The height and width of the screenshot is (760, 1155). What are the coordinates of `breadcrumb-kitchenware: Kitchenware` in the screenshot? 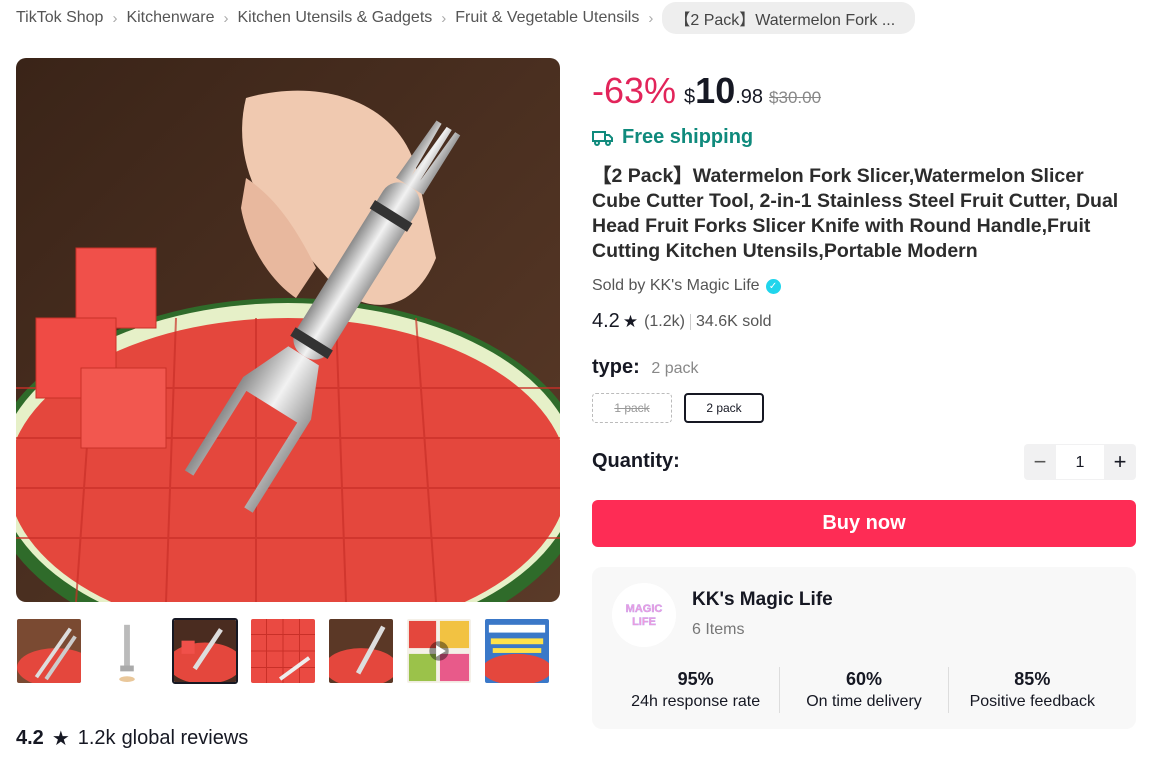 It's located at (170, 18).